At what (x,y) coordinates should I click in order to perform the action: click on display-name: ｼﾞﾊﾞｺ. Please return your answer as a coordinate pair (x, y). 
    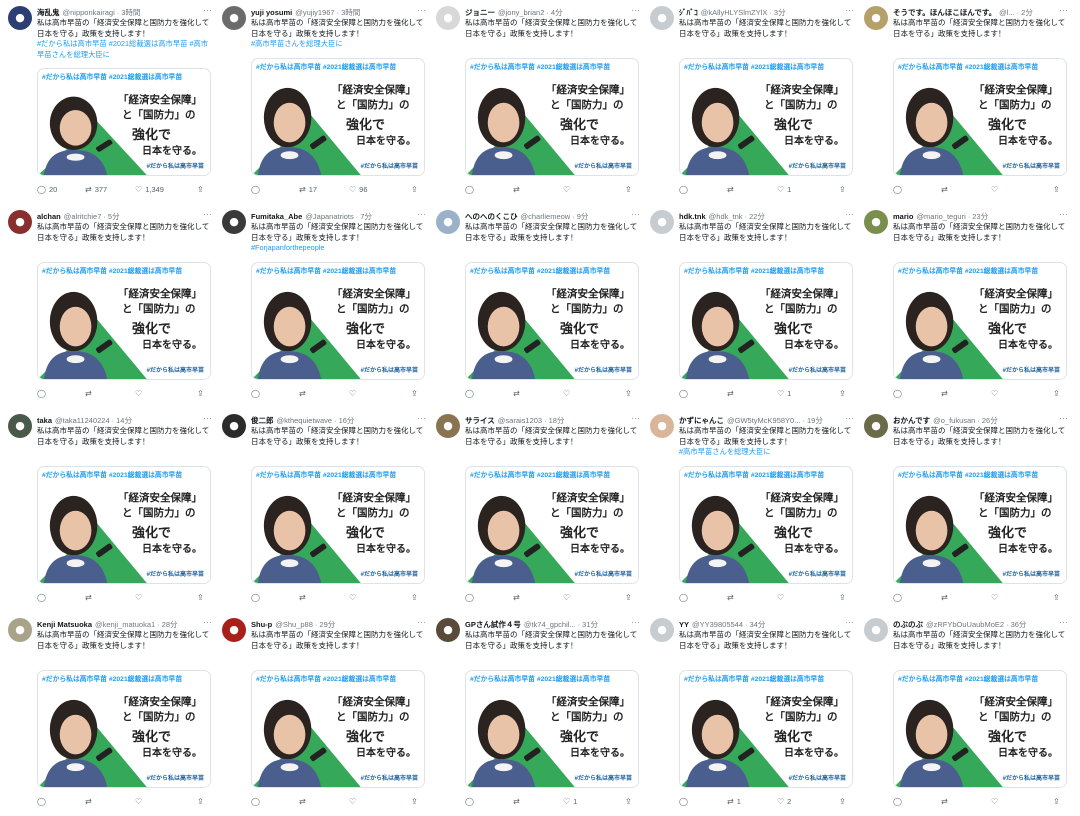
    Looking at the image, I should click on (688, 12).